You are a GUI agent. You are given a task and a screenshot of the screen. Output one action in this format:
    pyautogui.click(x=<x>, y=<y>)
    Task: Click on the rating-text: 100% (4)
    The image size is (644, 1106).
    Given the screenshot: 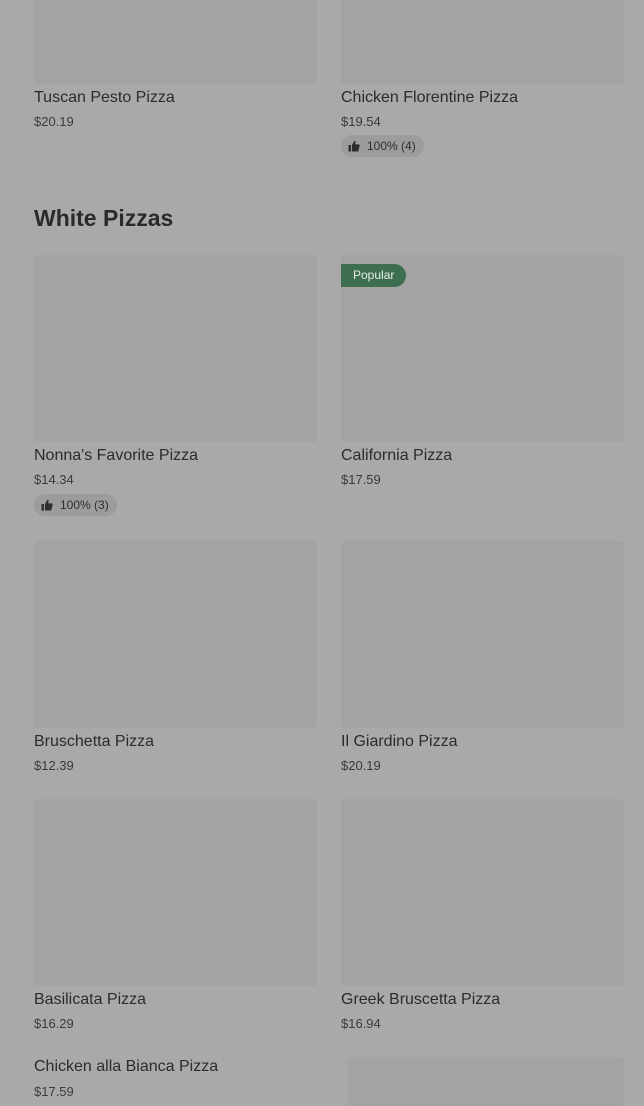 What is the action you would take?
    pyautogui.click(x=391, y=146)
    